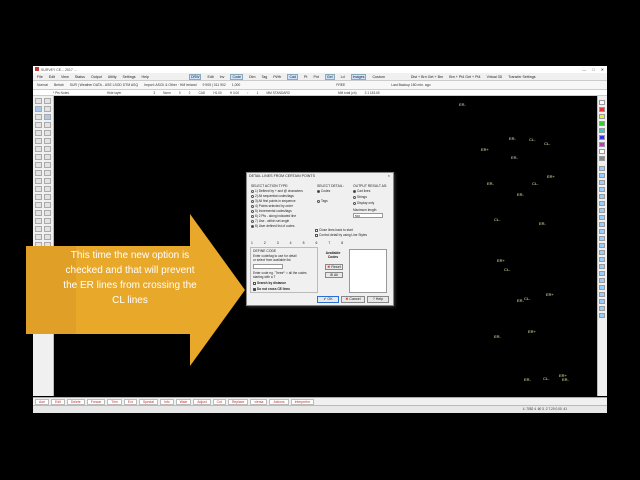 The height and width of the screenshot is (480, 640). I want to click on detail-codes-option: Codes, so click(323, 191).